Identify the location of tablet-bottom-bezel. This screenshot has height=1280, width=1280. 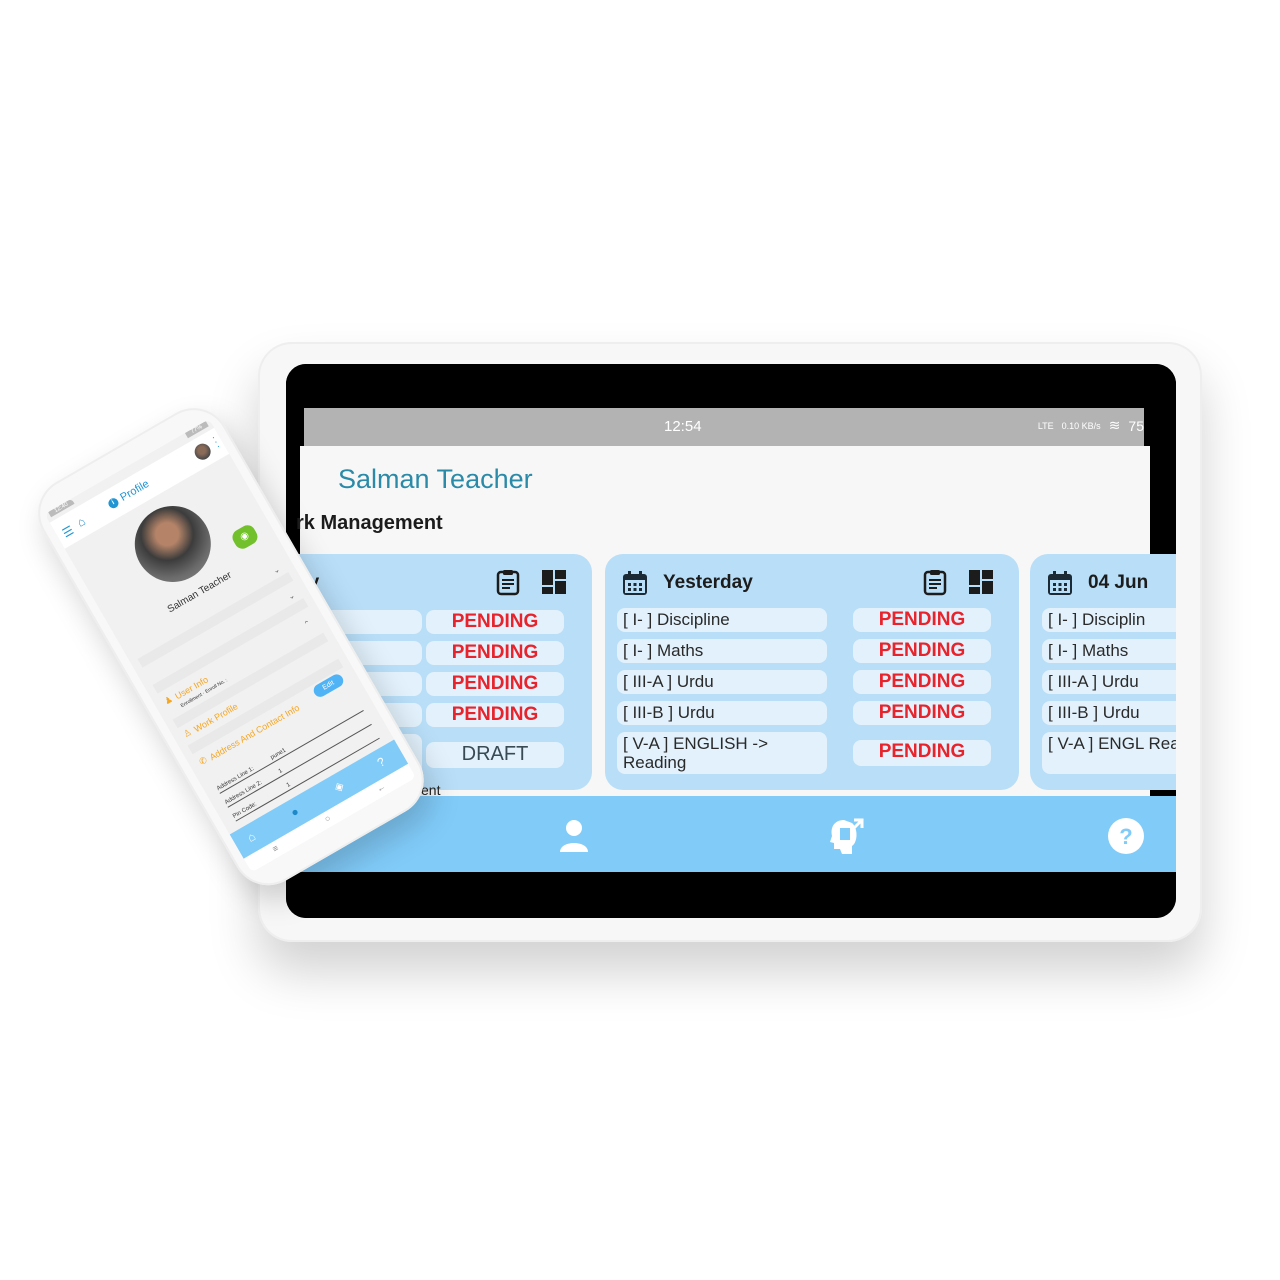
(731, 895).